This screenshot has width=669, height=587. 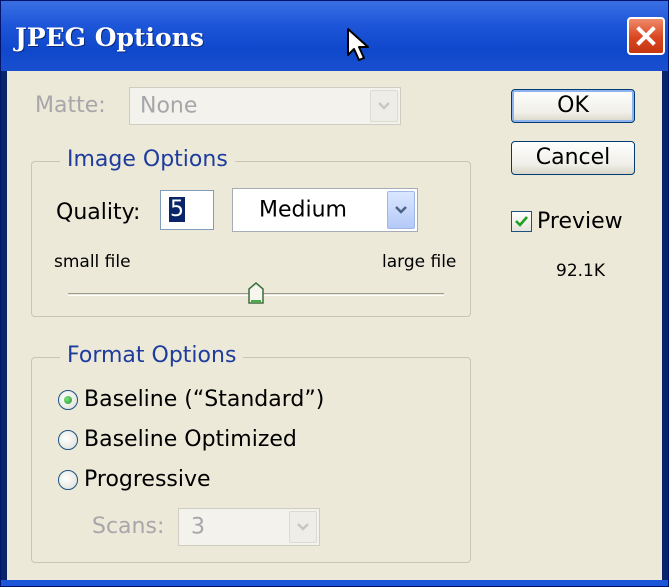 I want to click on format-options-legend: Format Options, so click(x=152, y=355).